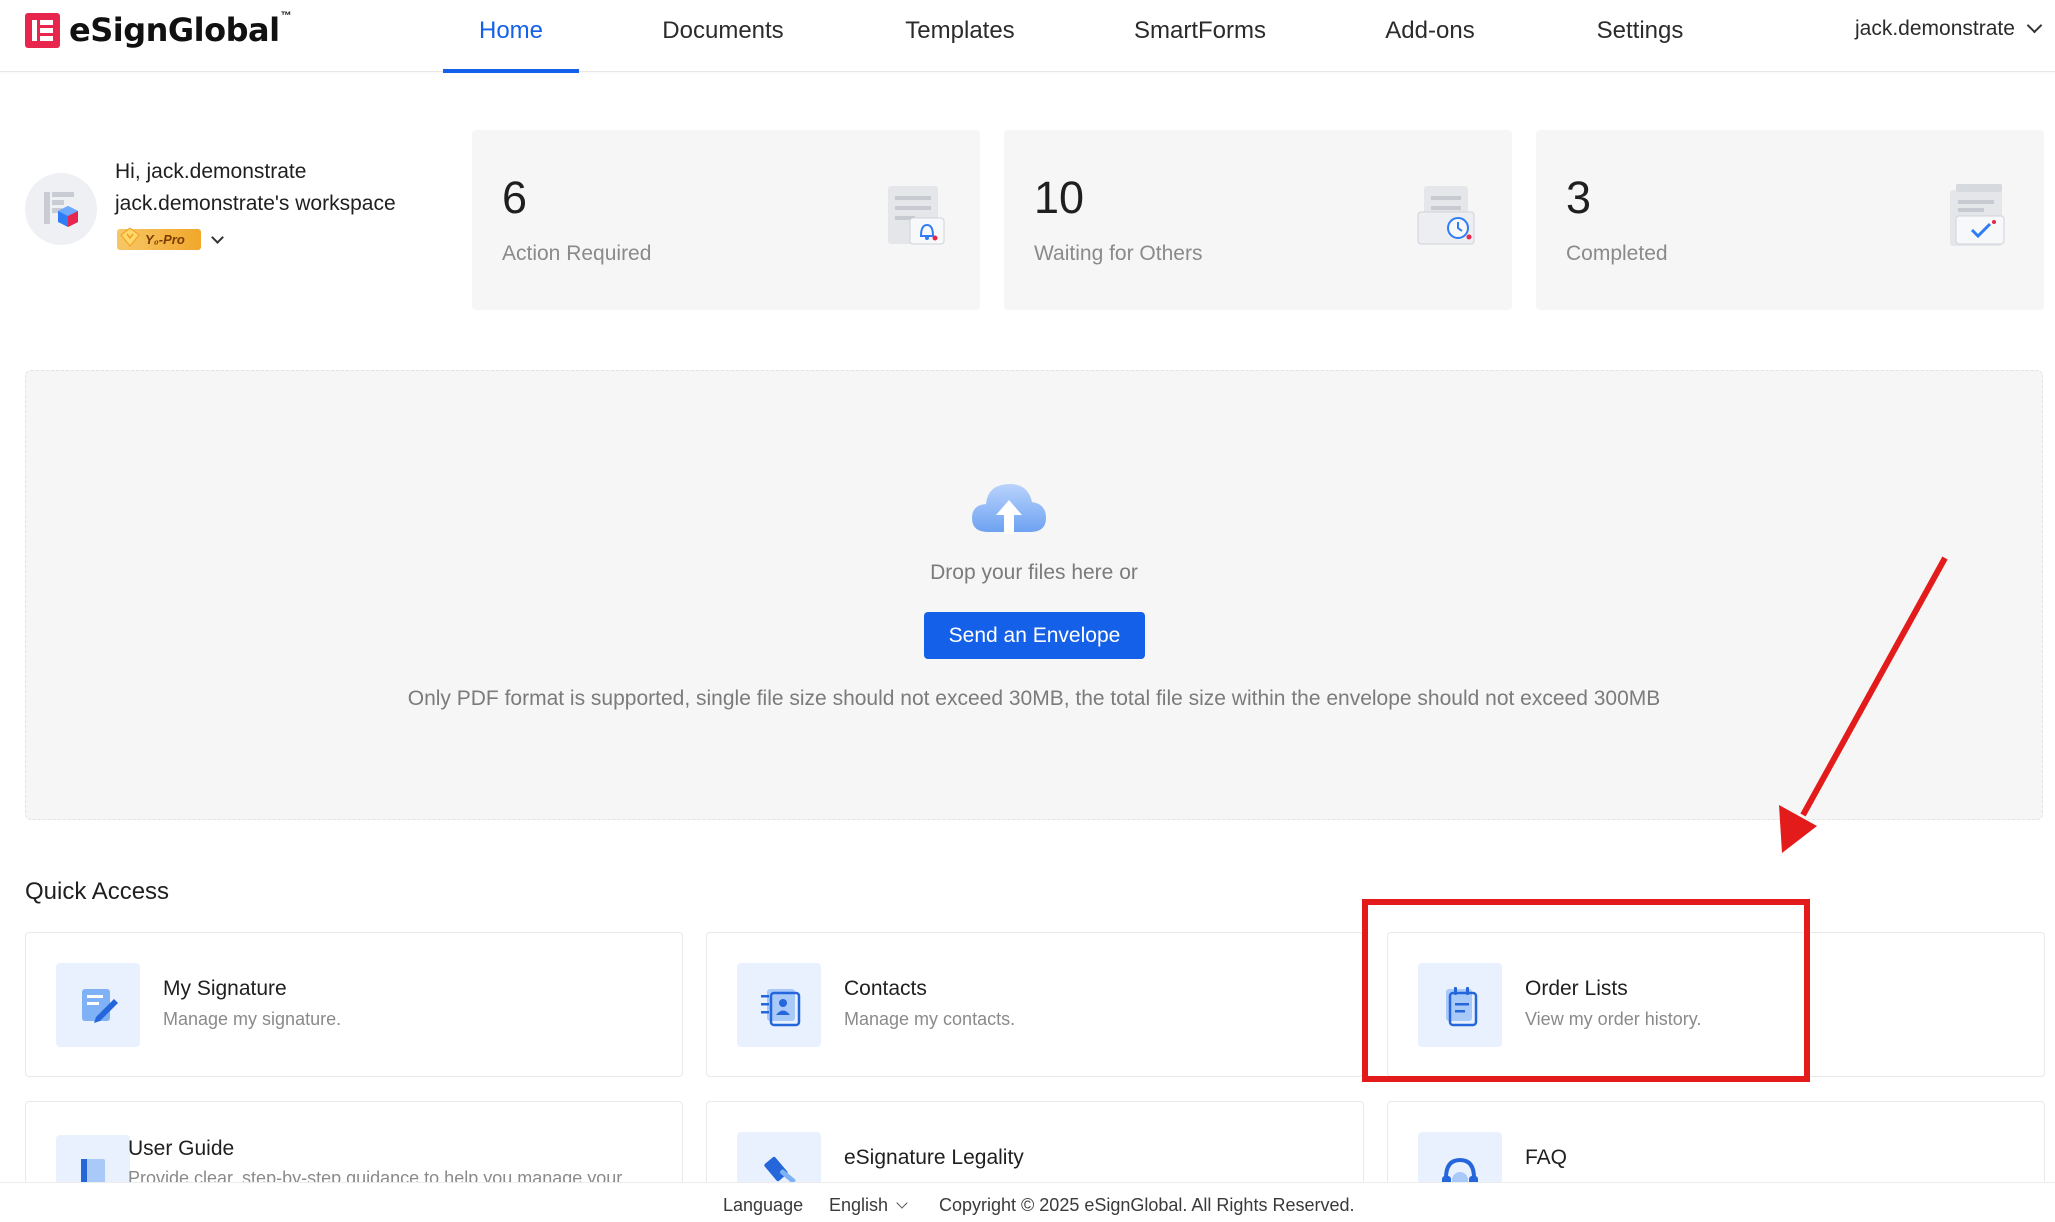 The height and width of the screenshot is (1222, 2055). What do you see at coordinates (859, 1205) in the screenshot?
I see `language-value: English` at bounding box center [859, 1205].